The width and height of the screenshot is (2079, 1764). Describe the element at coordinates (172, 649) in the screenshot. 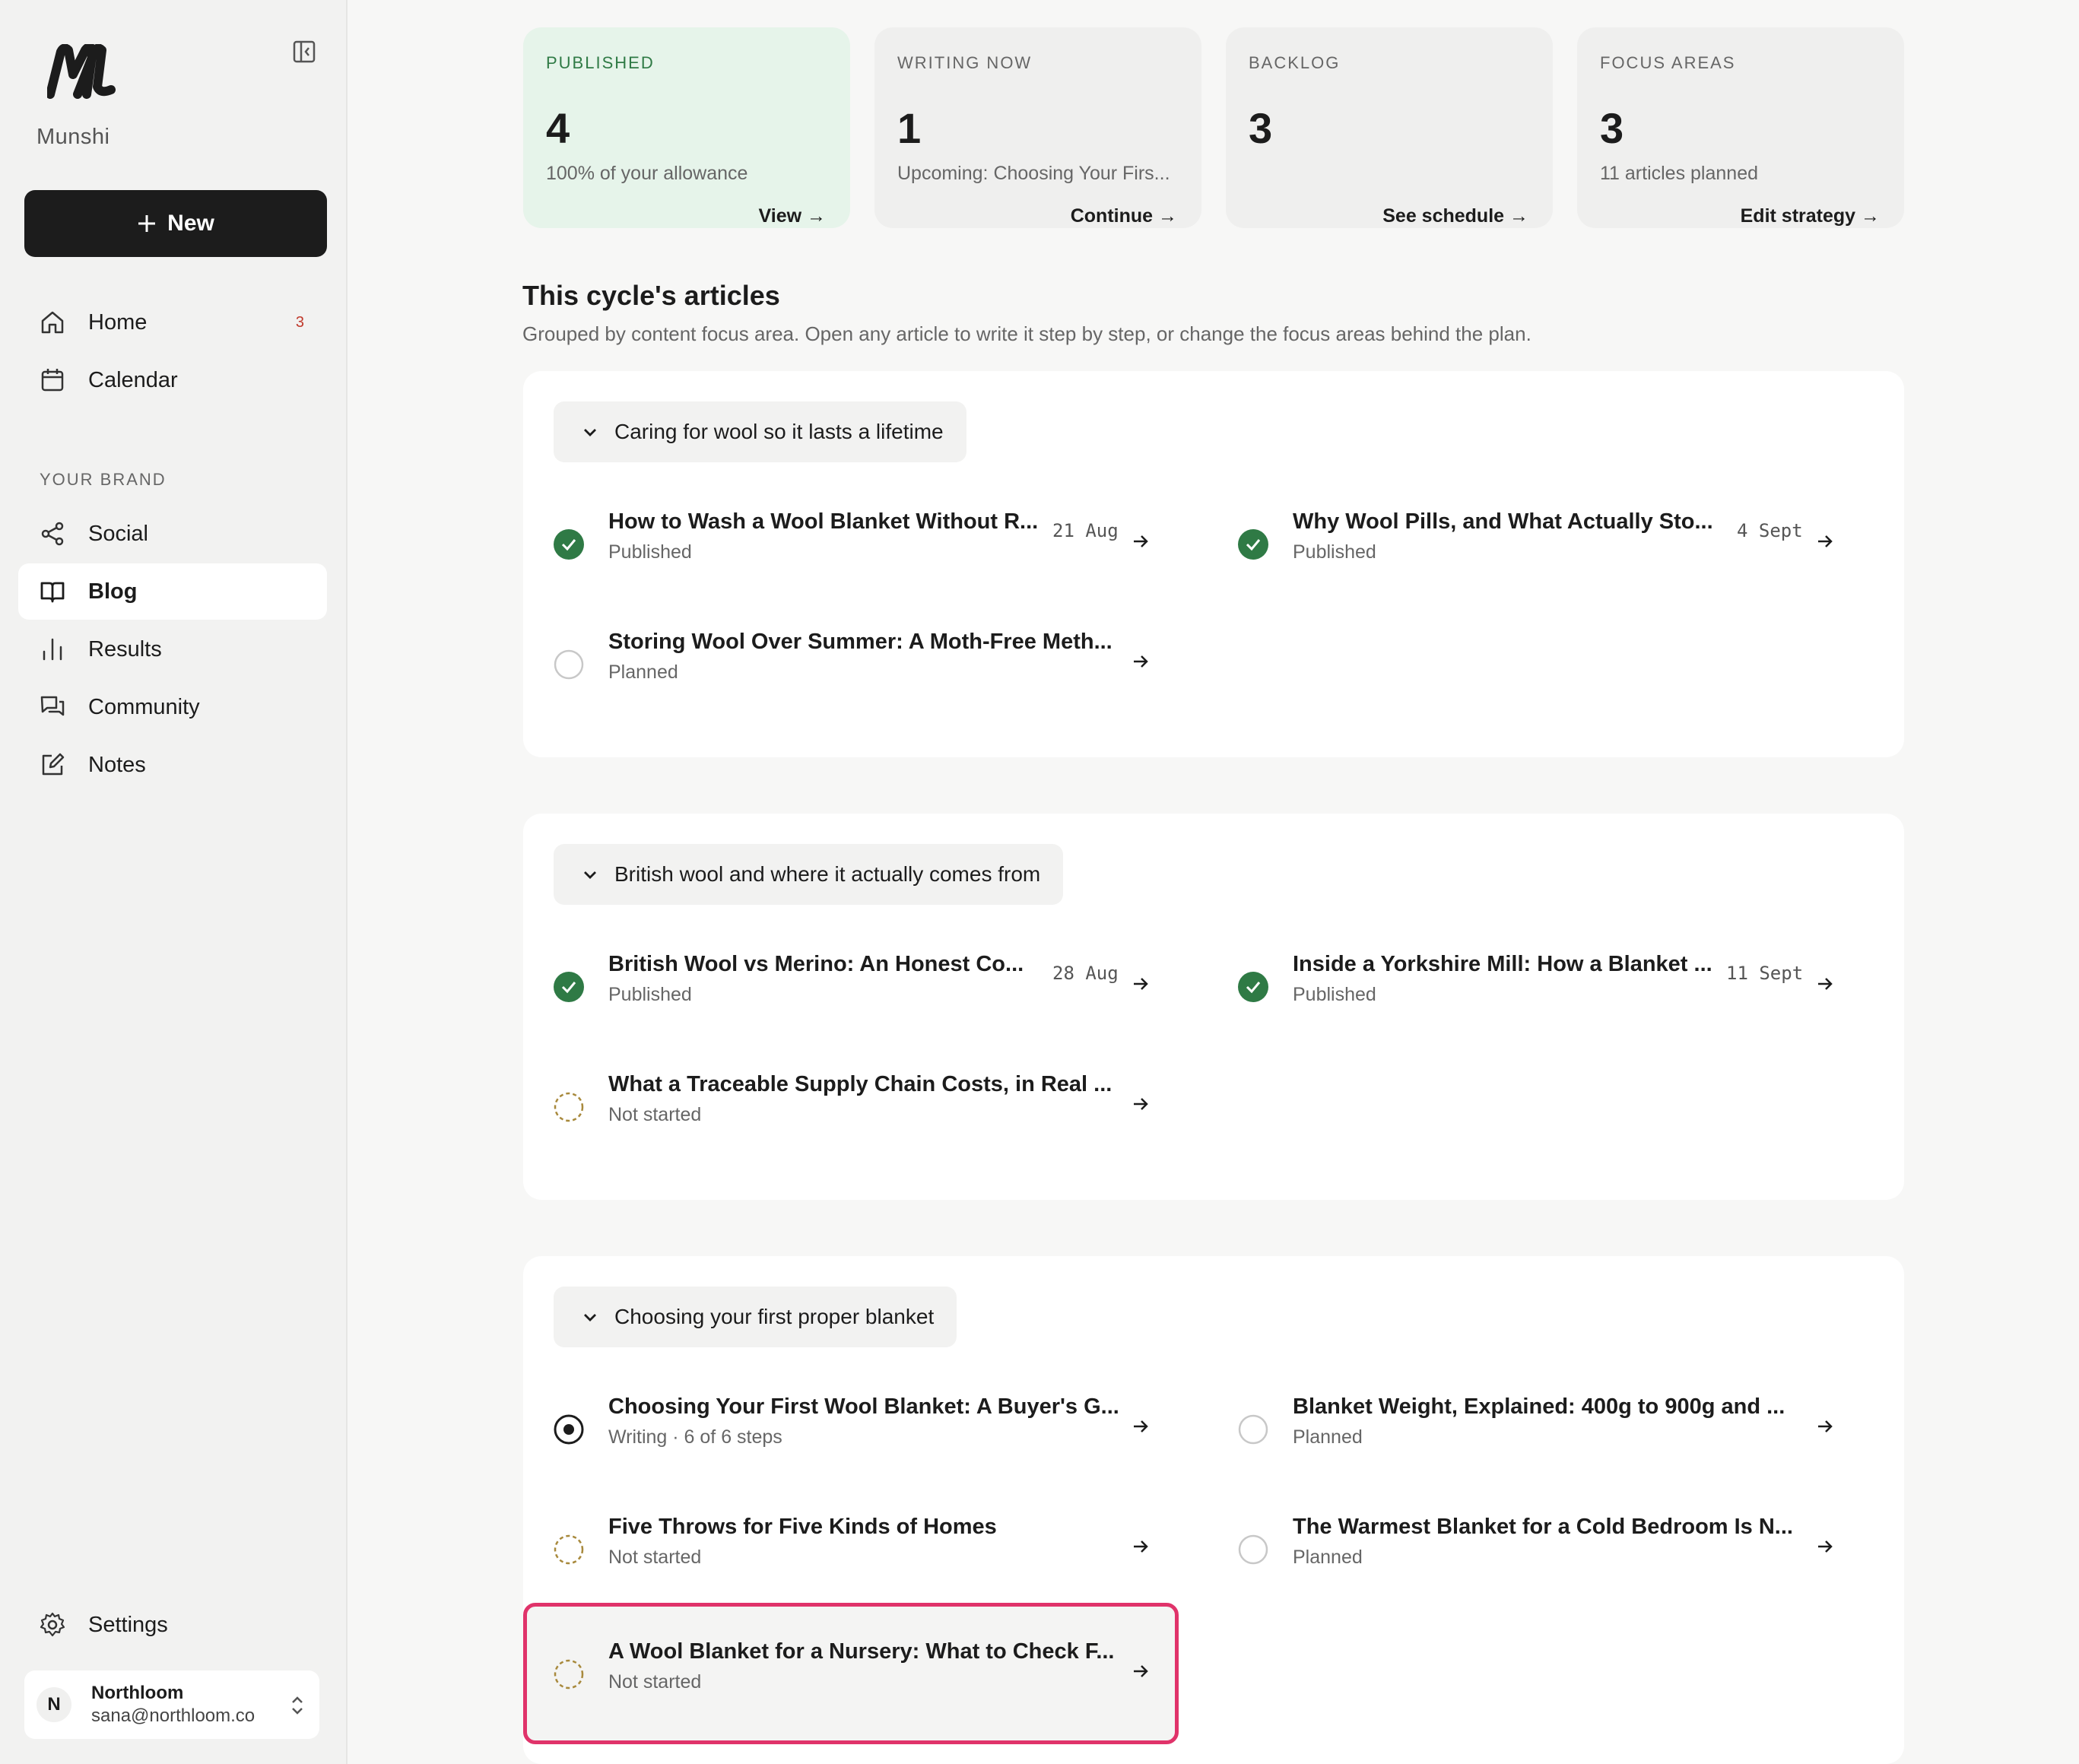

I see `sidebar-item-results: Results` at that location.